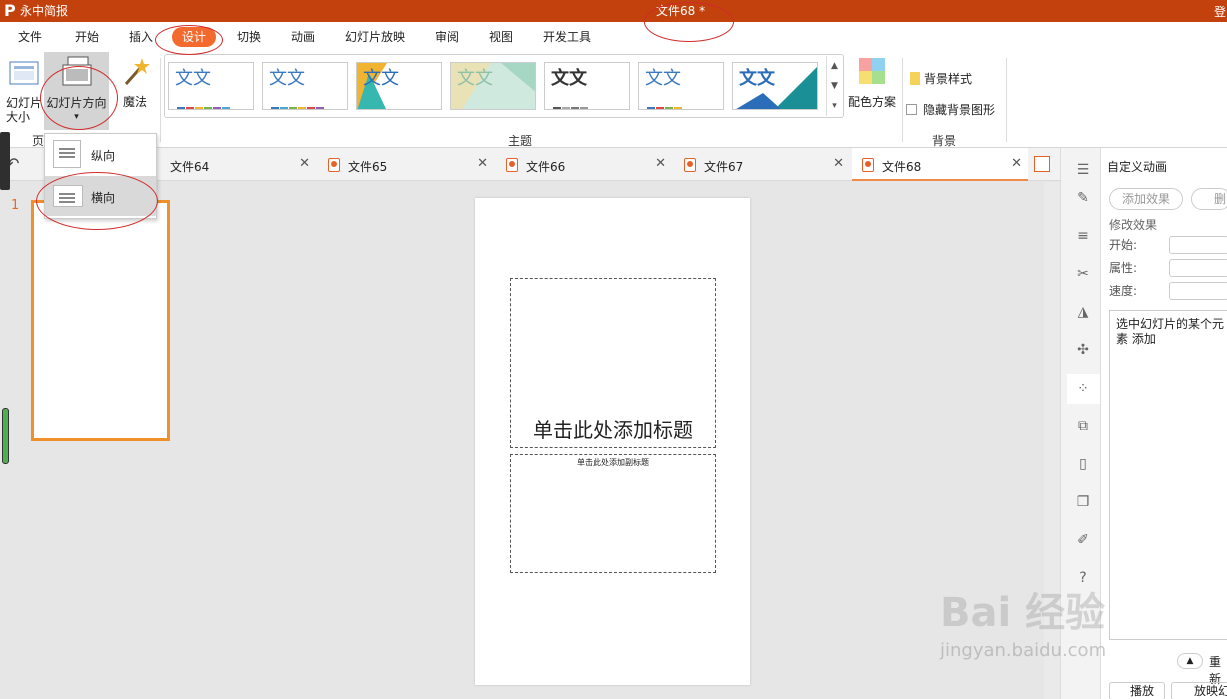  Describe the element at coordinates (1083, 236) in the screenshot. I see `settings-sliders-icon: ≡` at that location.